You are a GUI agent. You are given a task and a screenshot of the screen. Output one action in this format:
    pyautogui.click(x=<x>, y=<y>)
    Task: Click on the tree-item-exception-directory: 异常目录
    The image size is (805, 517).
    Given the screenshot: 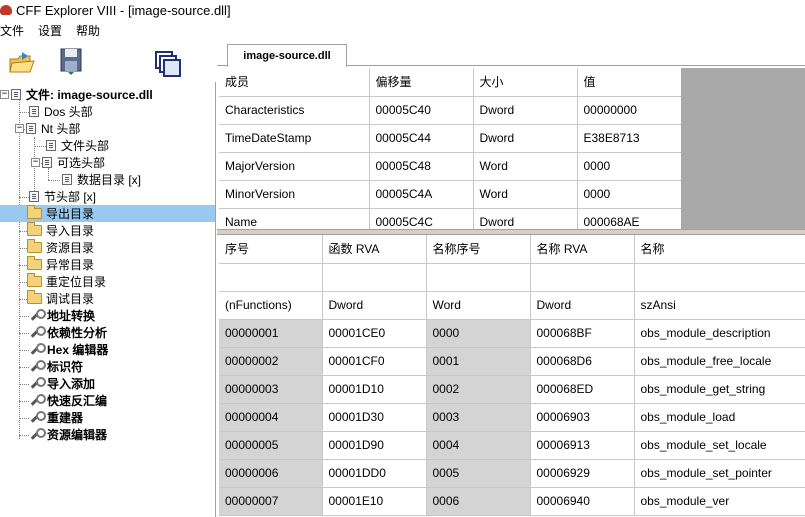 What is the action you would take?
    pyautogui.click(x=61, y=264)
    